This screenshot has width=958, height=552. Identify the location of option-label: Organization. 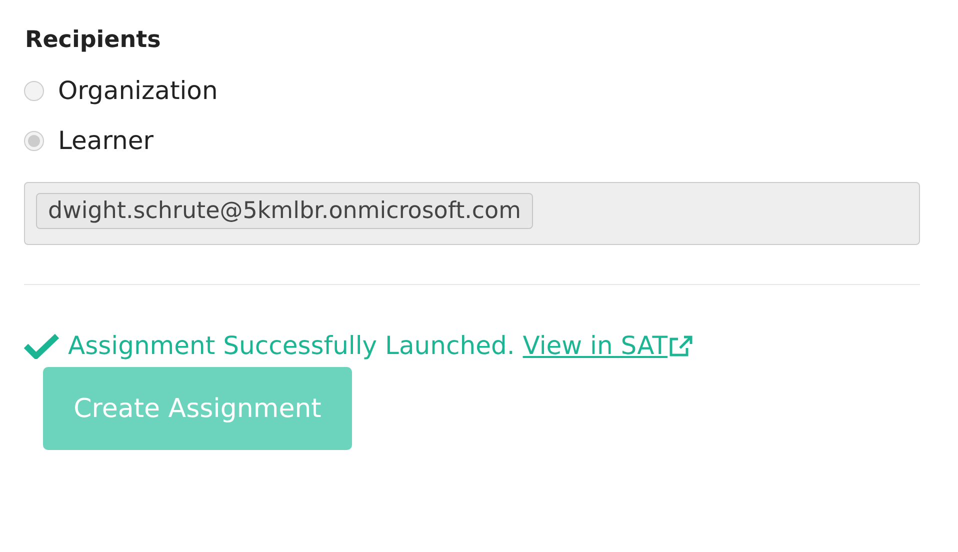
(138, 91).